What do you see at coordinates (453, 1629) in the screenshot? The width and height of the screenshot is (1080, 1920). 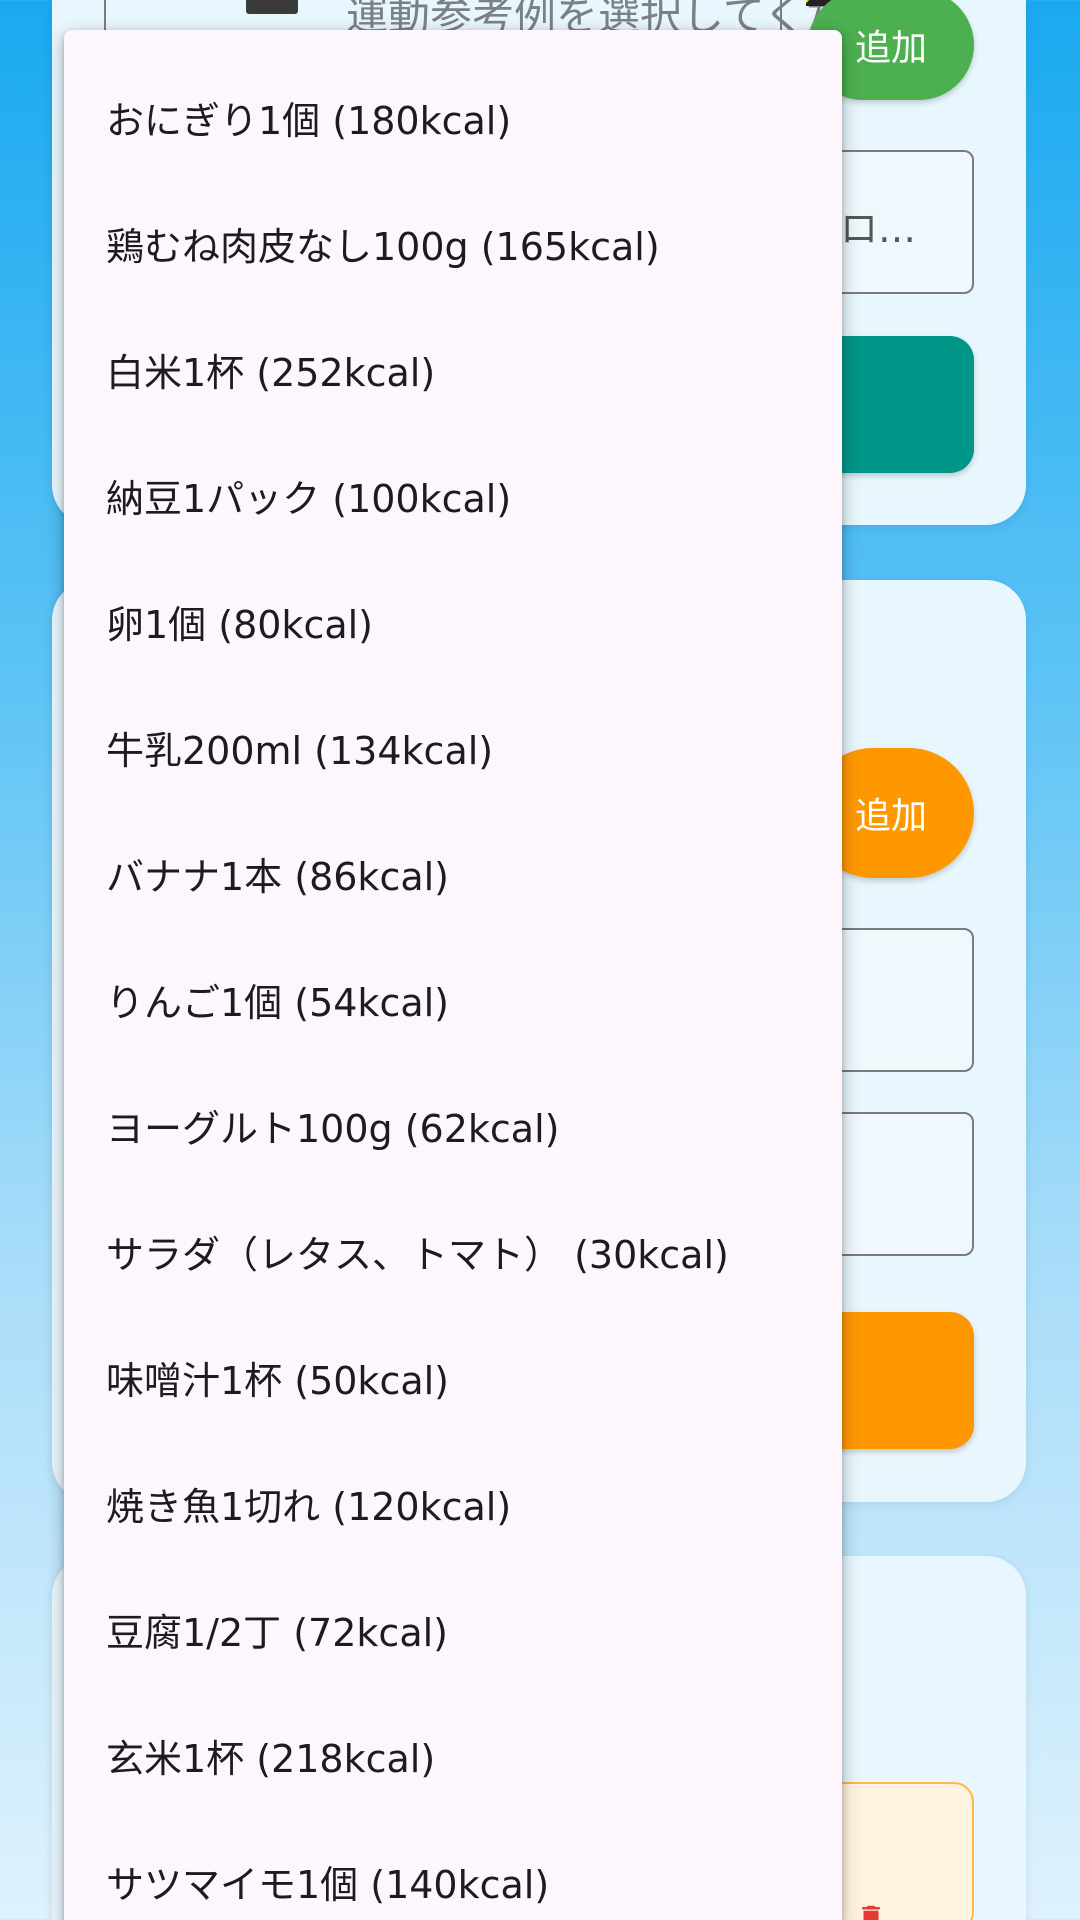 I see `menu-item-tofu: 豆腐1/2丁 (72kcal)` at bounding box center [453, 1629].